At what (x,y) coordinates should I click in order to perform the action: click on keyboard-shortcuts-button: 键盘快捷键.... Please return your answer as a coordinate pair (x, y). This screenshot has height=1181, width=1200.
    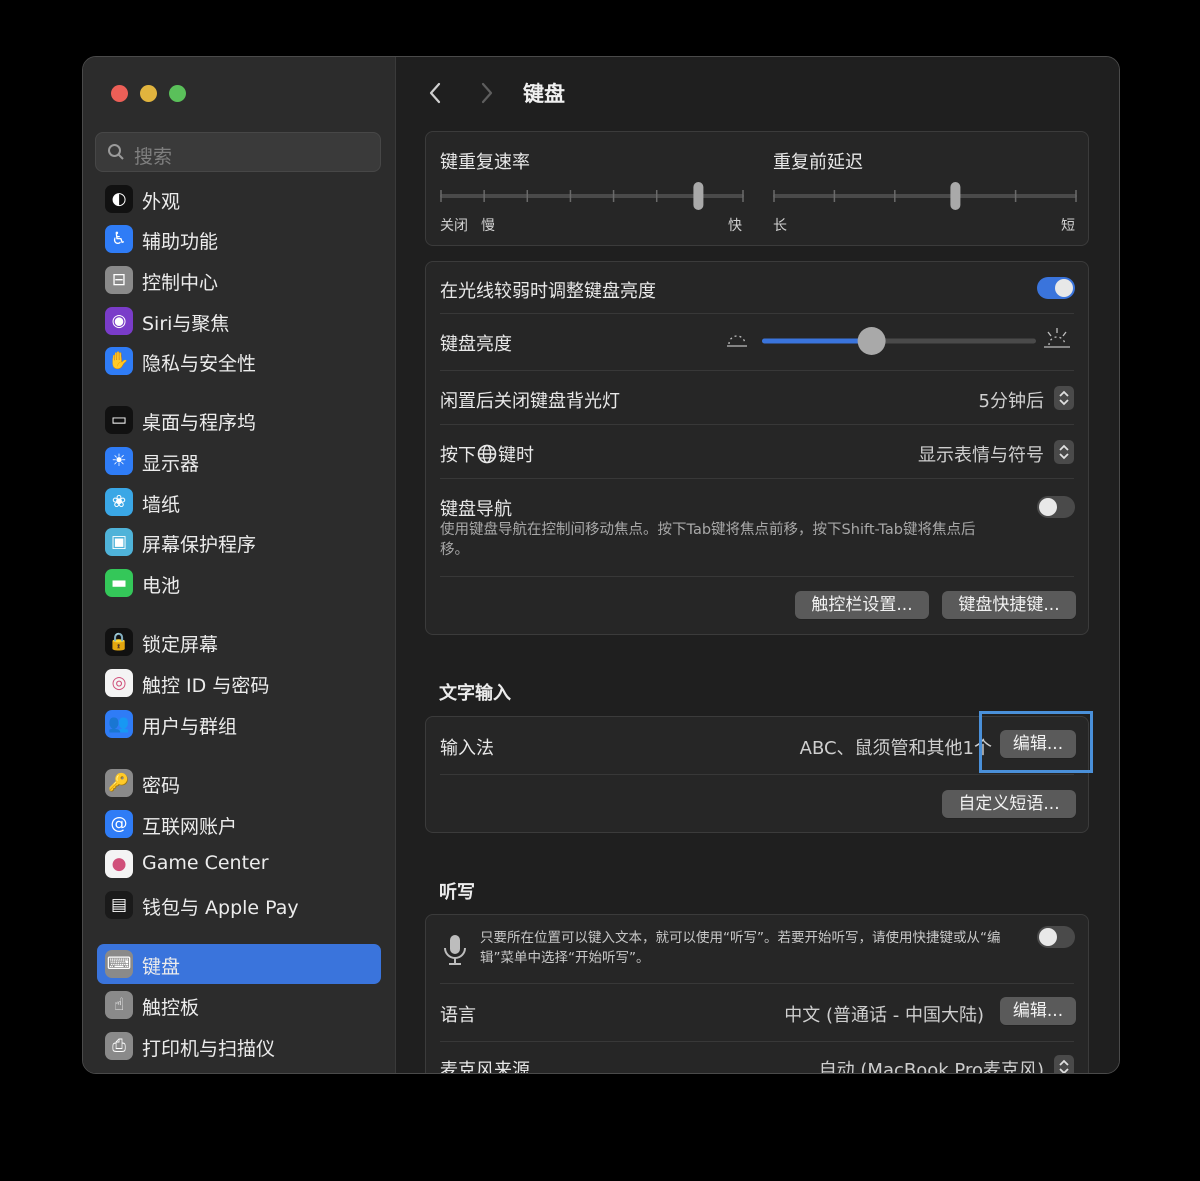
    Looking at the image, I should click on (1009, 605).